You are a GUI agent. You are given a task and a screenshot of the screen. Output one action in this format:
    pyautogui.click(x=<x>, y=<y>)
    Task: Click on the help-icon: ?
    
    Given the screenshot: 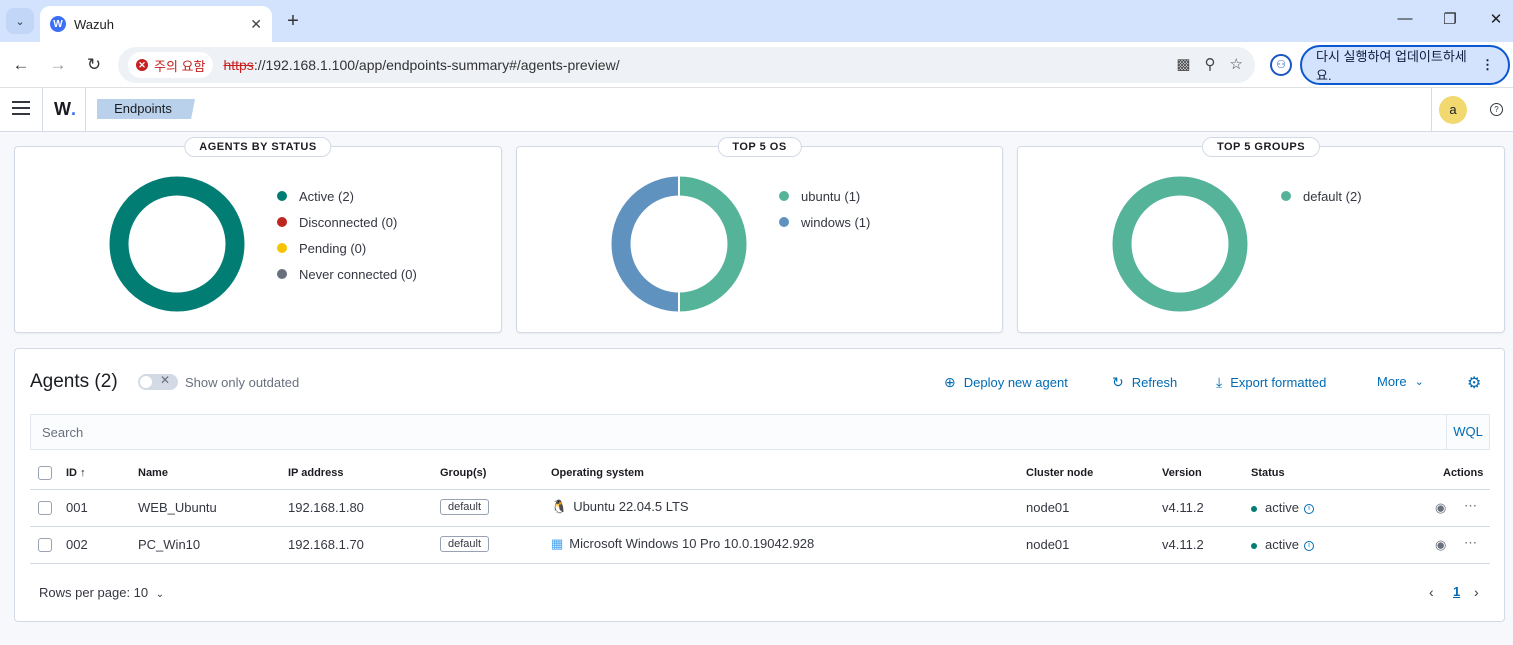 What is the action you would take?
    pyautogui.click(x=1496, y=109)
    